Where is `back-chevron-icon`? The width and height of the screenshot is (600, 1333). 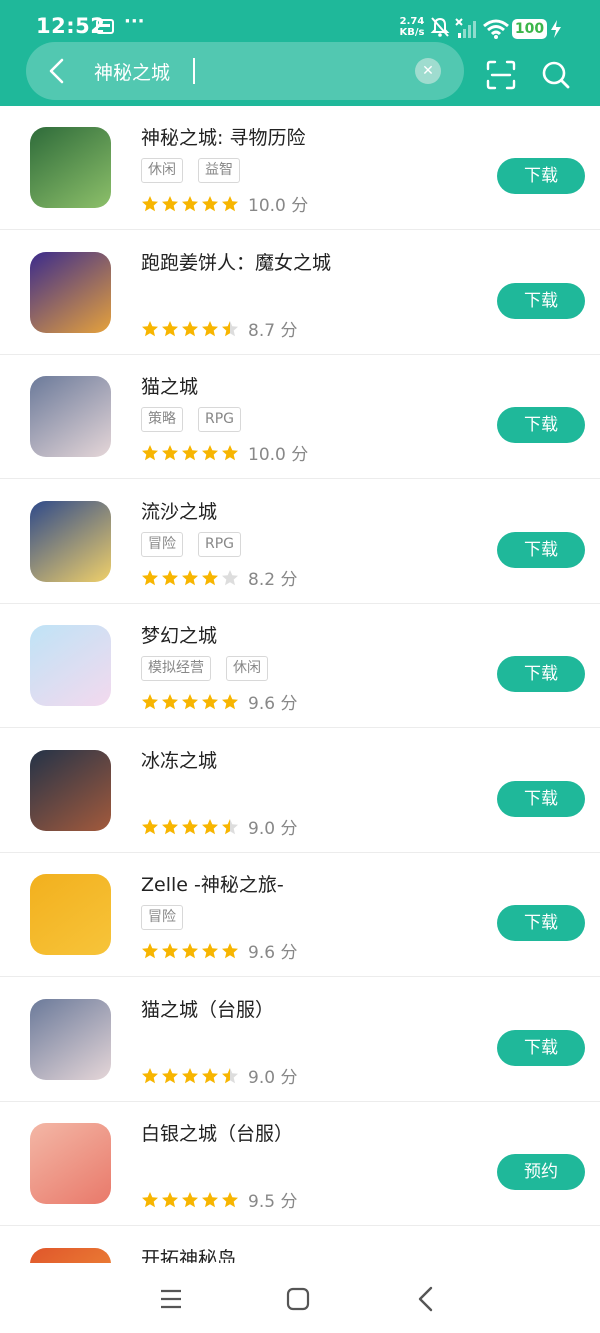
back-chevron-icon is located at coordinates (58, 71).